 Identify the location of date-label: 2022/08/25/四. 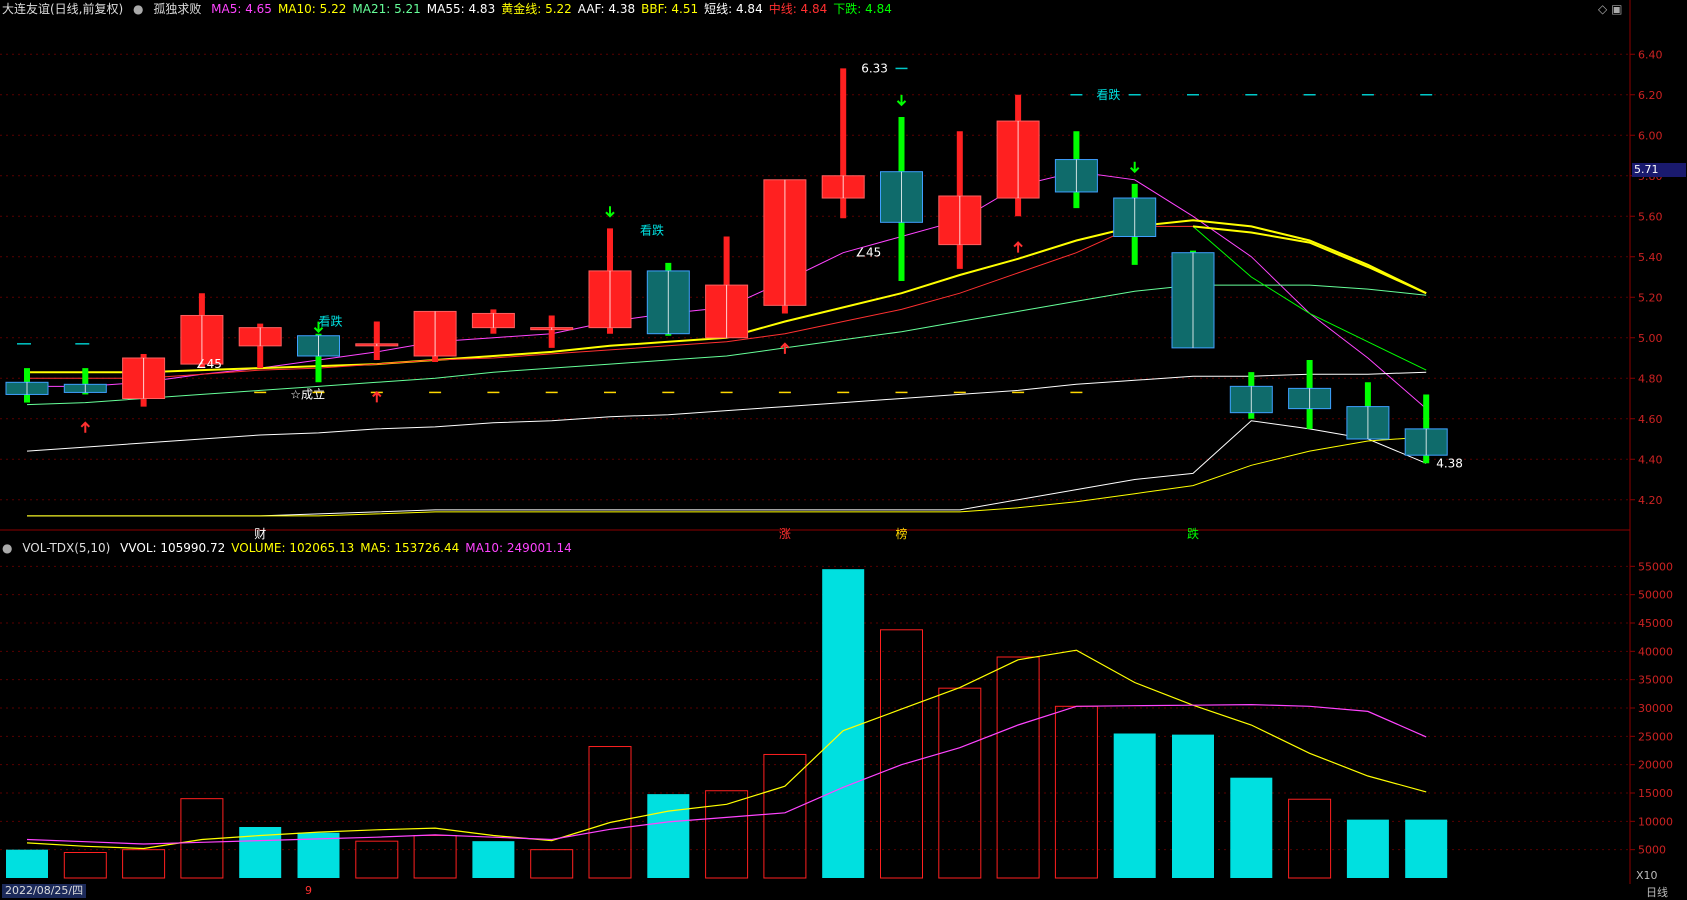
(44, 891).